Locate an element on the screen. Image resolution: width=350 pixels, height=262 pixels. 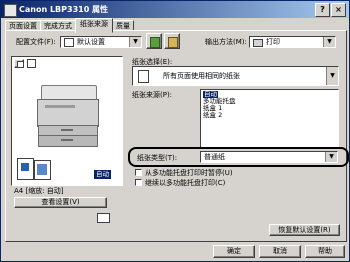
add-profile-icon is located at coordinates (155, 42).